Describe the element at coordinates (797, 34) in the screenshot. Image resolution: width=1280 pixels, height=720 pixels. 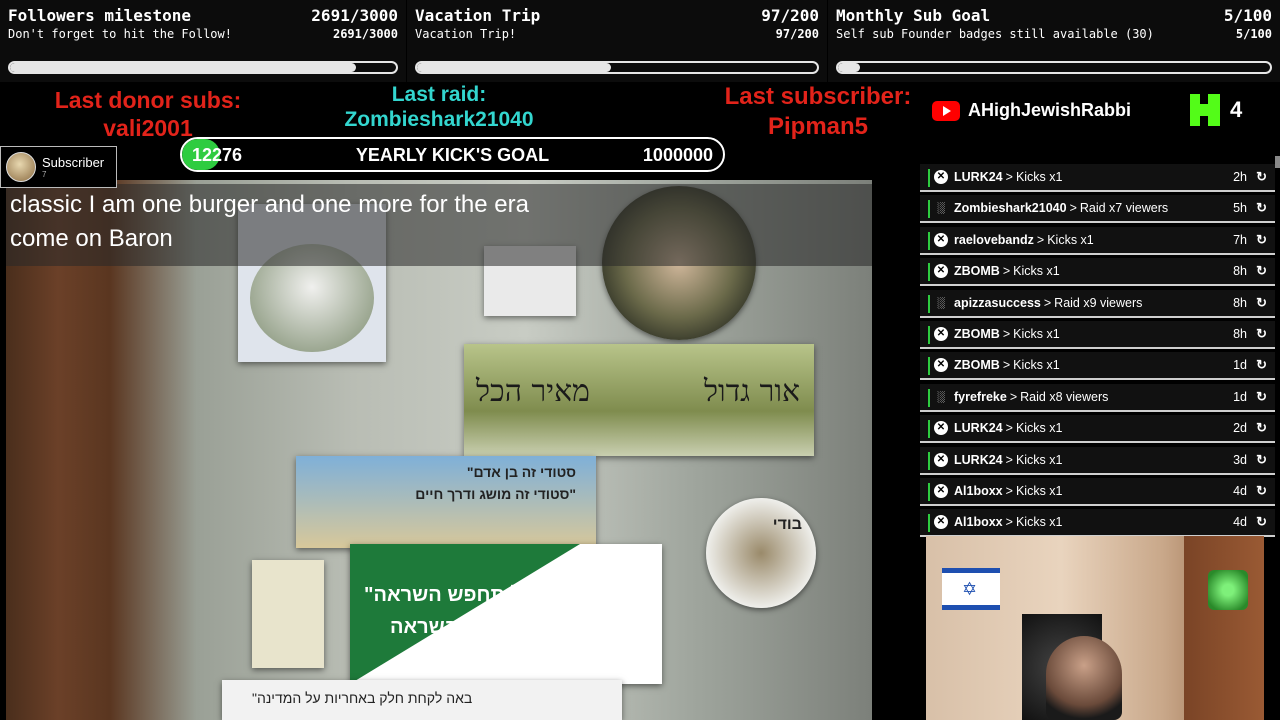
I see `goal-count-small: 97/200` at that location.